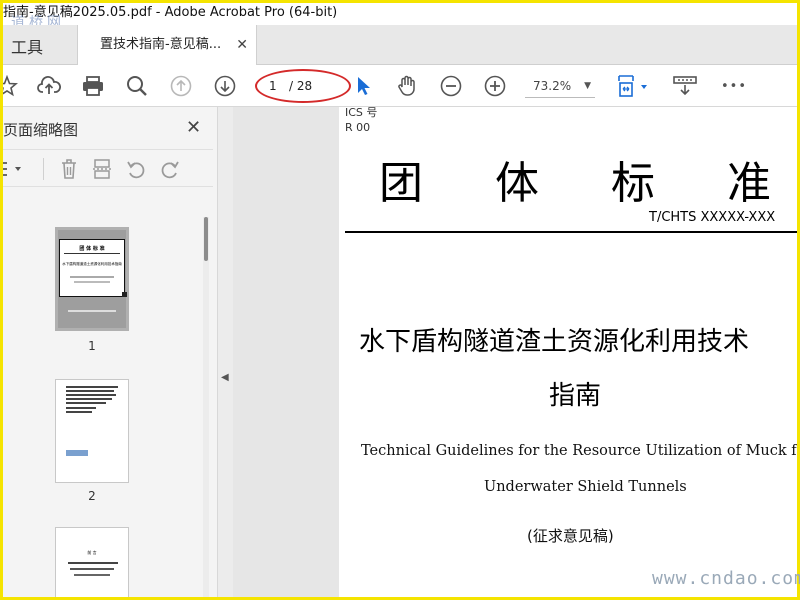 This screenshot has height=600, width=800. I want to click on thumbnail-scrollbar-thumb, so click(206, 239).